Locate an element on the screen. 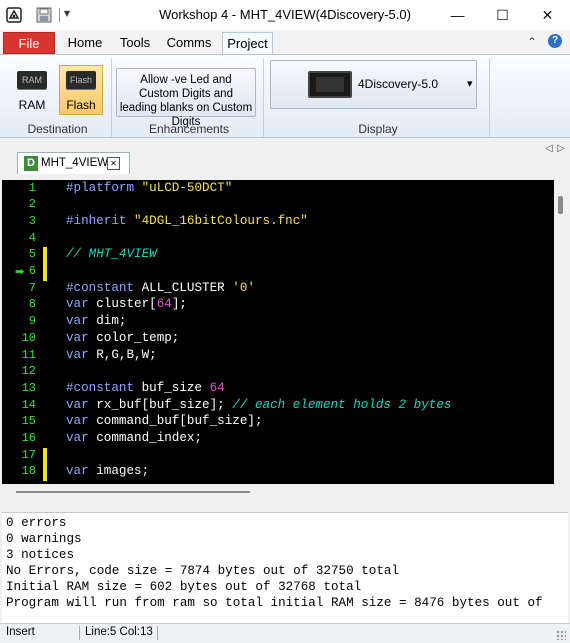 The width and height of the screenshot is (570, 643). line-number: 10 is located at coordinates (28, 337).